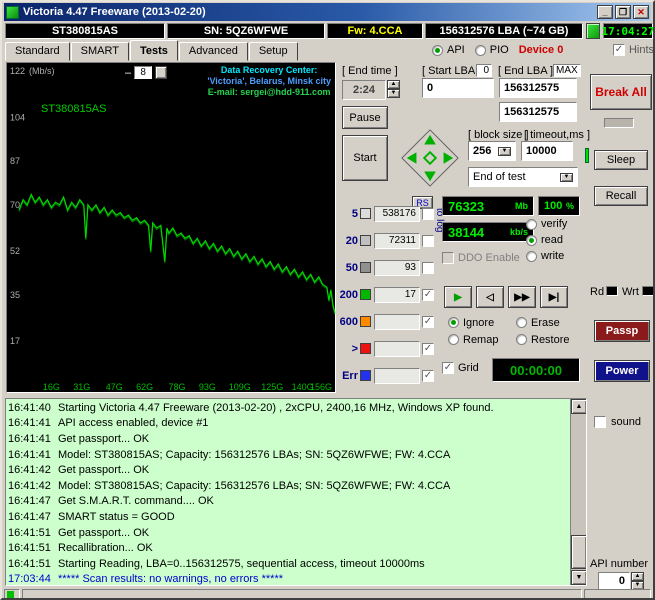 Image resolution: width=655 pixels, height=600 pixels. What do you see at coordinates (153, 50) in the screenshot?
I see `tab-tests: Tests` at bounding box center [153, 50].